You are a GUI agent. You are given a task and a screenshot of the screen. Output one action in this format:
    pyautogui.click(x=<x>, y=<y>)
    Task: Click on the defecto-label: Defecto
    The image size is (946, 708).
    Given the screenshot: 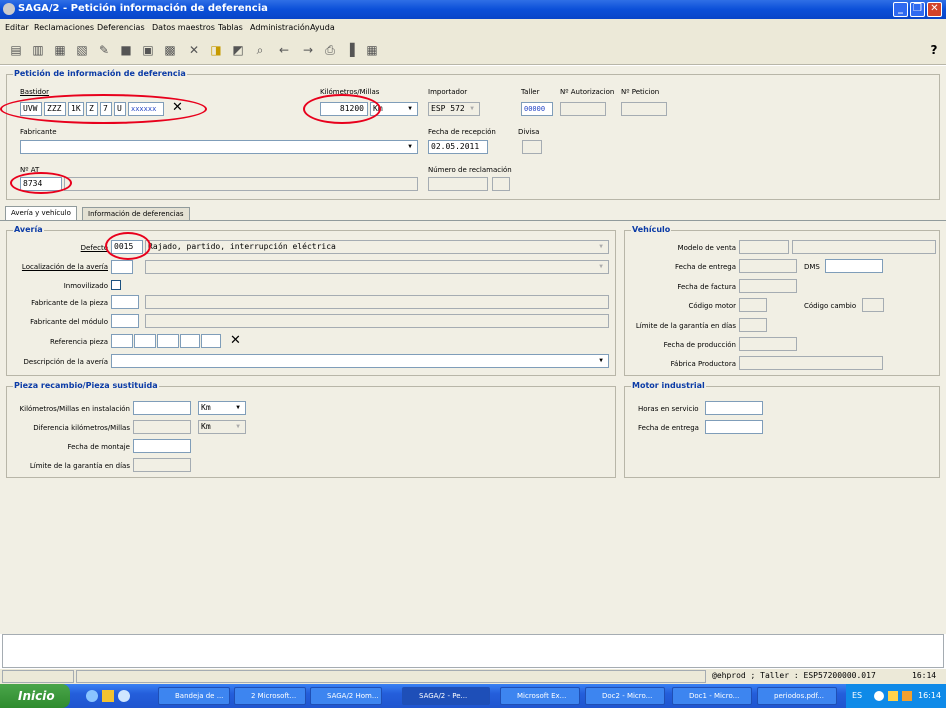 What is the action you would take?
    pyautogui.click(x=94, y=248)
    